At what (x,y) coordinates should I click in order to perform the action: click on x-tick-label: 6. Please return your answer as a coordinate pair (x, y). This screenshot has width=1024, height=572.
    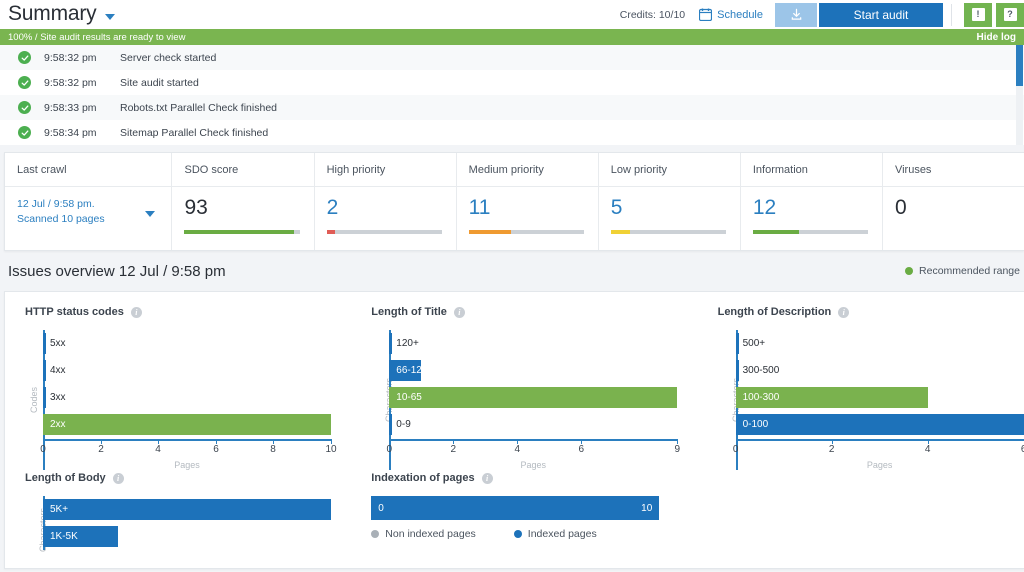
    Looking at the image, I should click on (581, 449).